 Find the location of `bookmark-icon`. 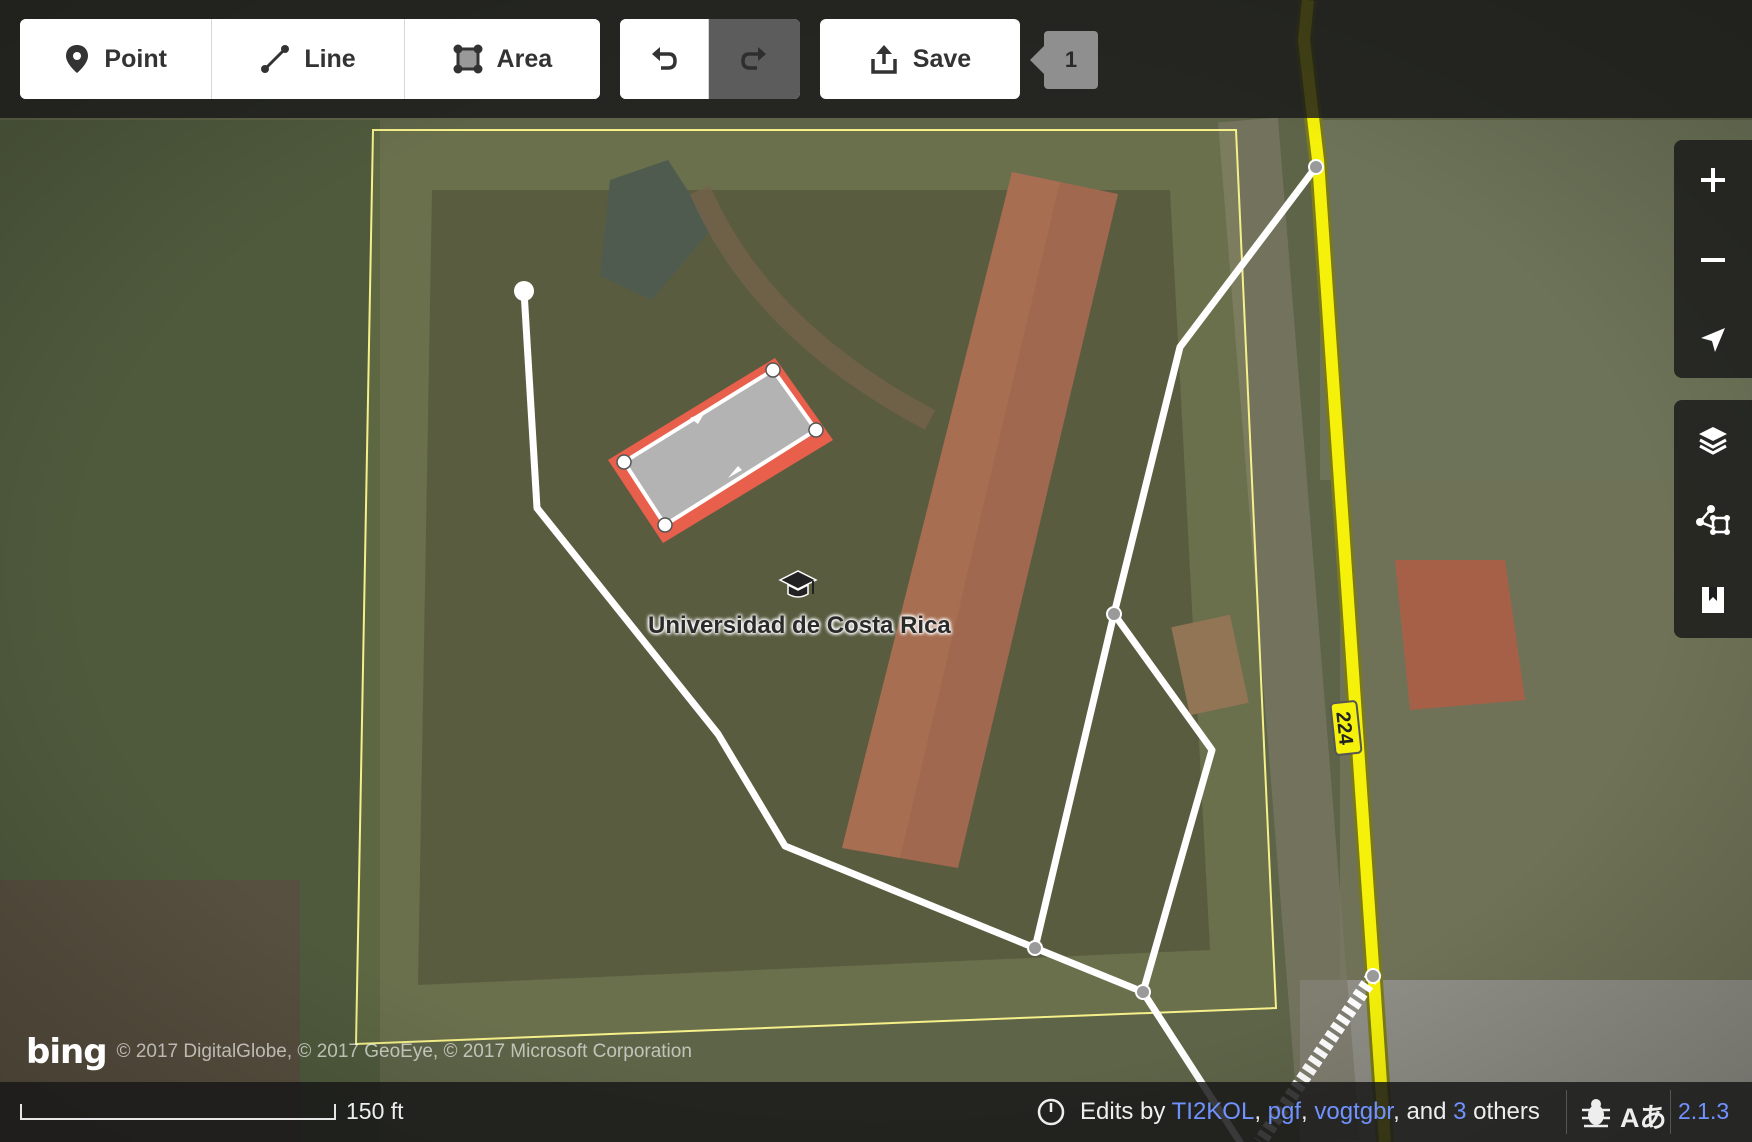

bookmark-icon is located at coordinates (1713, 600).